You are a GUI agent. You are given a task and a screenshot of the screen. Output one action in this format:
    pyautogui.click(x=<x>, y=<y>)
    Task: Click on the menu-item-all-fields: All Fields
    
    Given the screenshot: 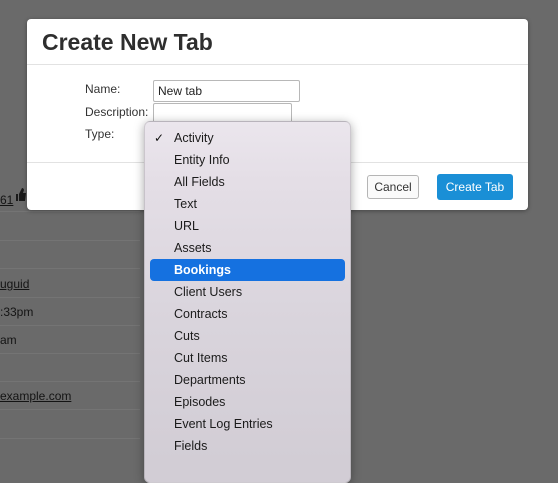 What is the action you would take?
    pyautogui.click(x=247, y=182)
    